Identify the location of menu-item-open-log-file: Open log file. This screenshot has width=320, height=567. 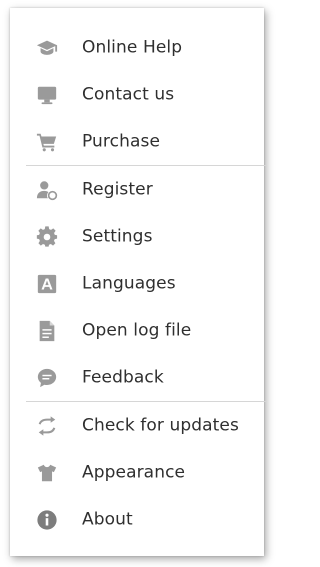
(137, 330).